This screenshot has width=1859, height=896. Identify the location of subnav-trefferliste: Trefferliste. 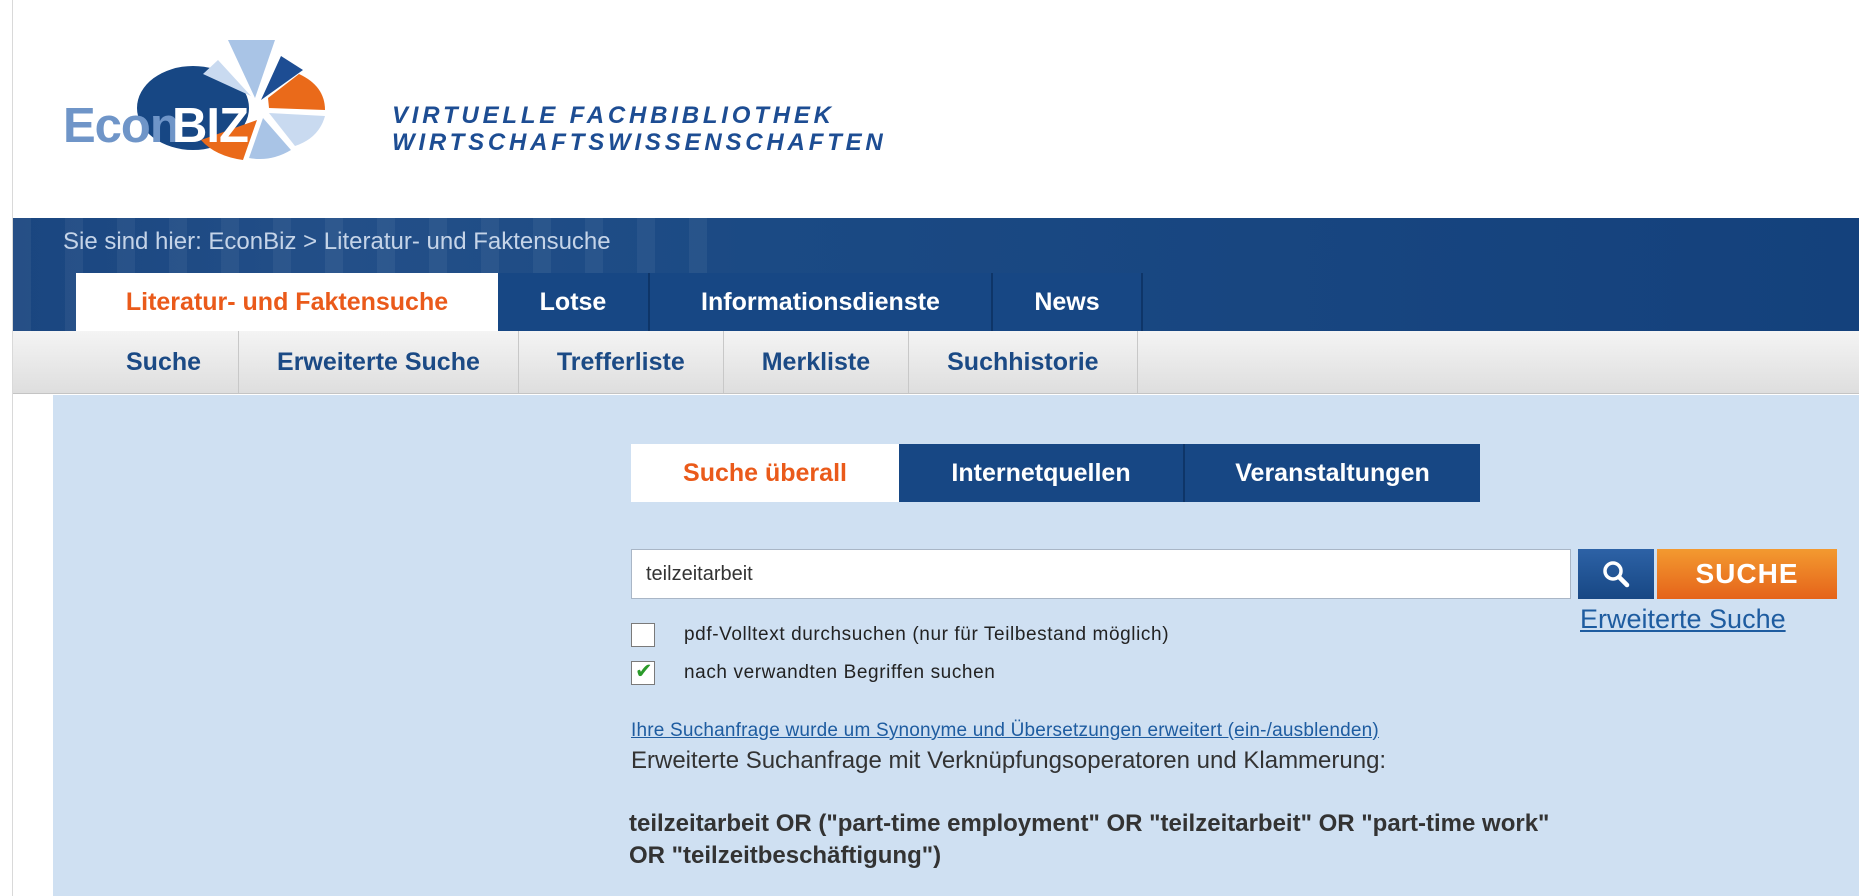
(621, 362).